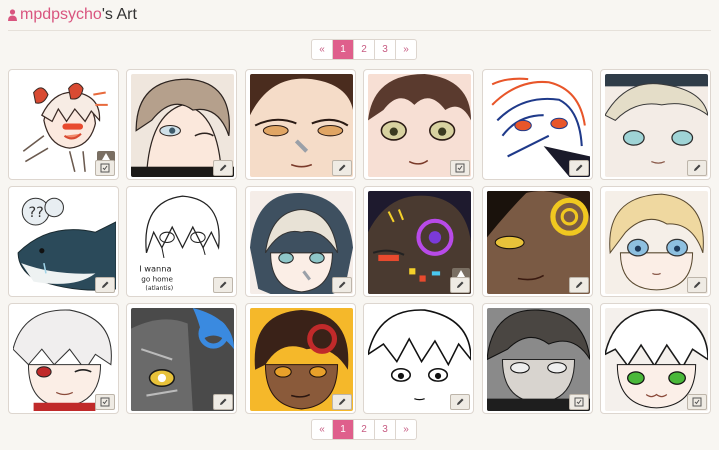 The image size is (719, 450). I want to click on art-thumbnail: ??, so click(63, 241).